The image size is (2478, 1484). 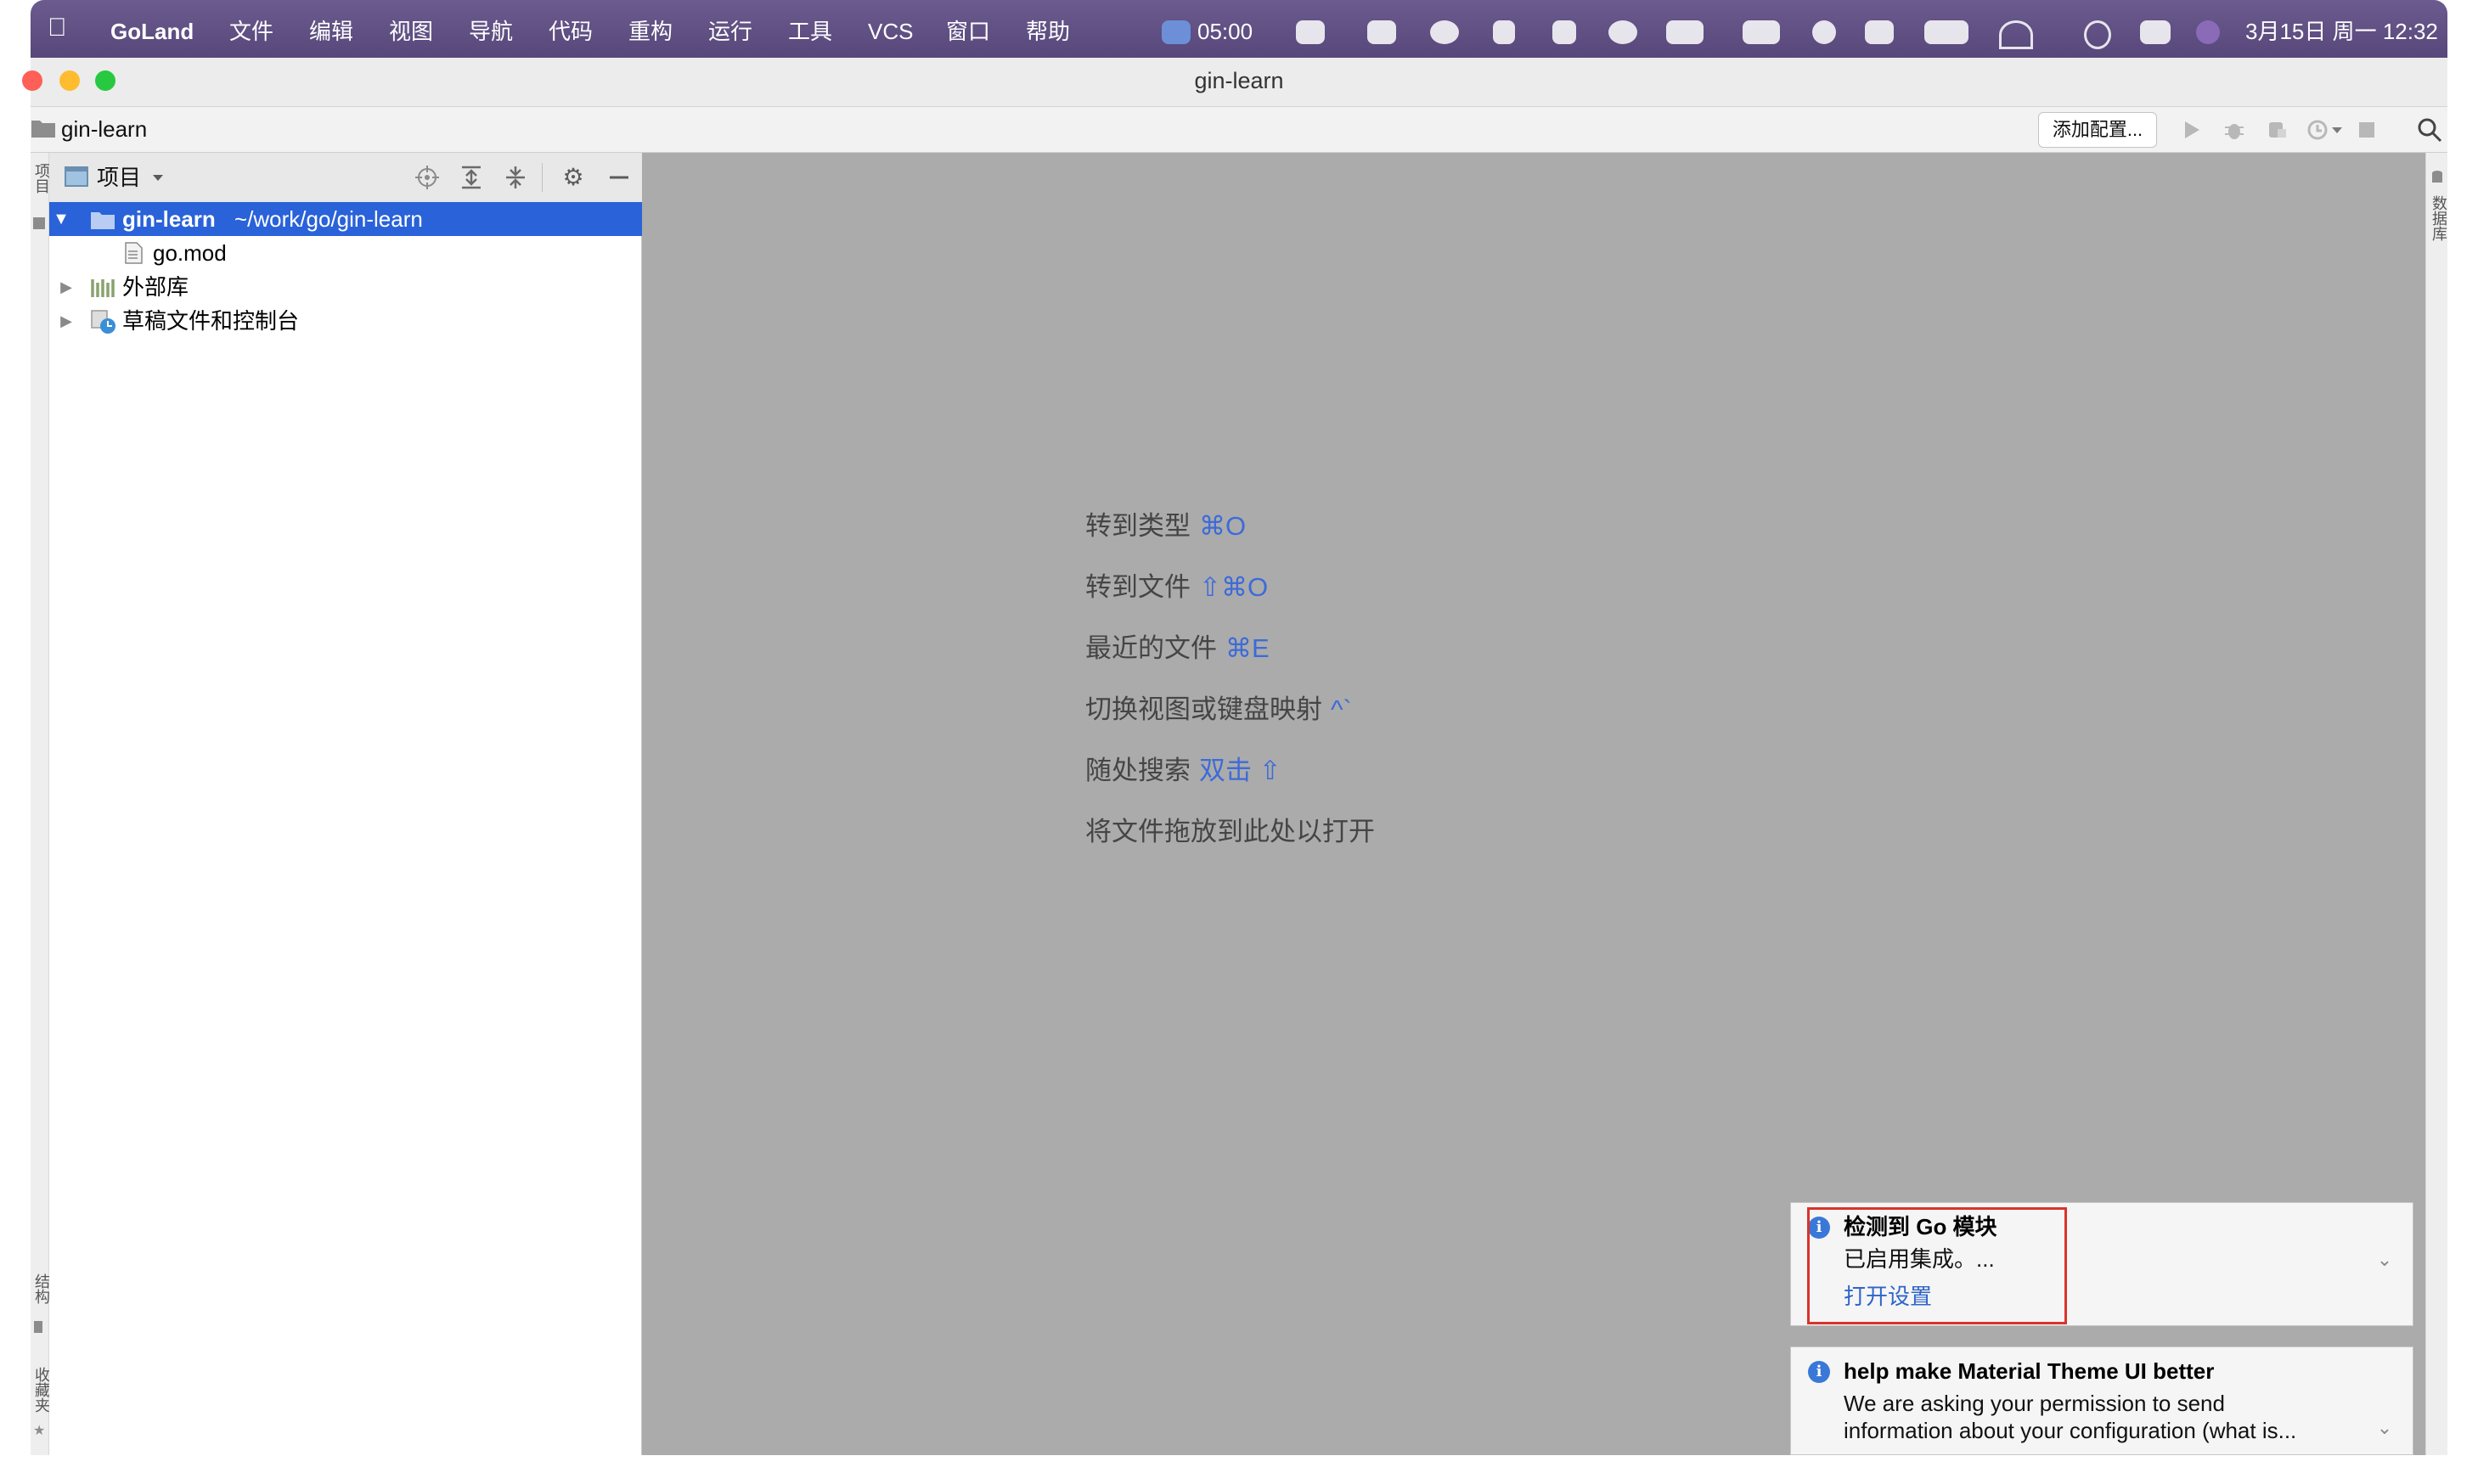 What do you see at coordinates (651, 31) in the screenshot?
I see `menu-refactor: 重构` at bounding box center [651, 31].